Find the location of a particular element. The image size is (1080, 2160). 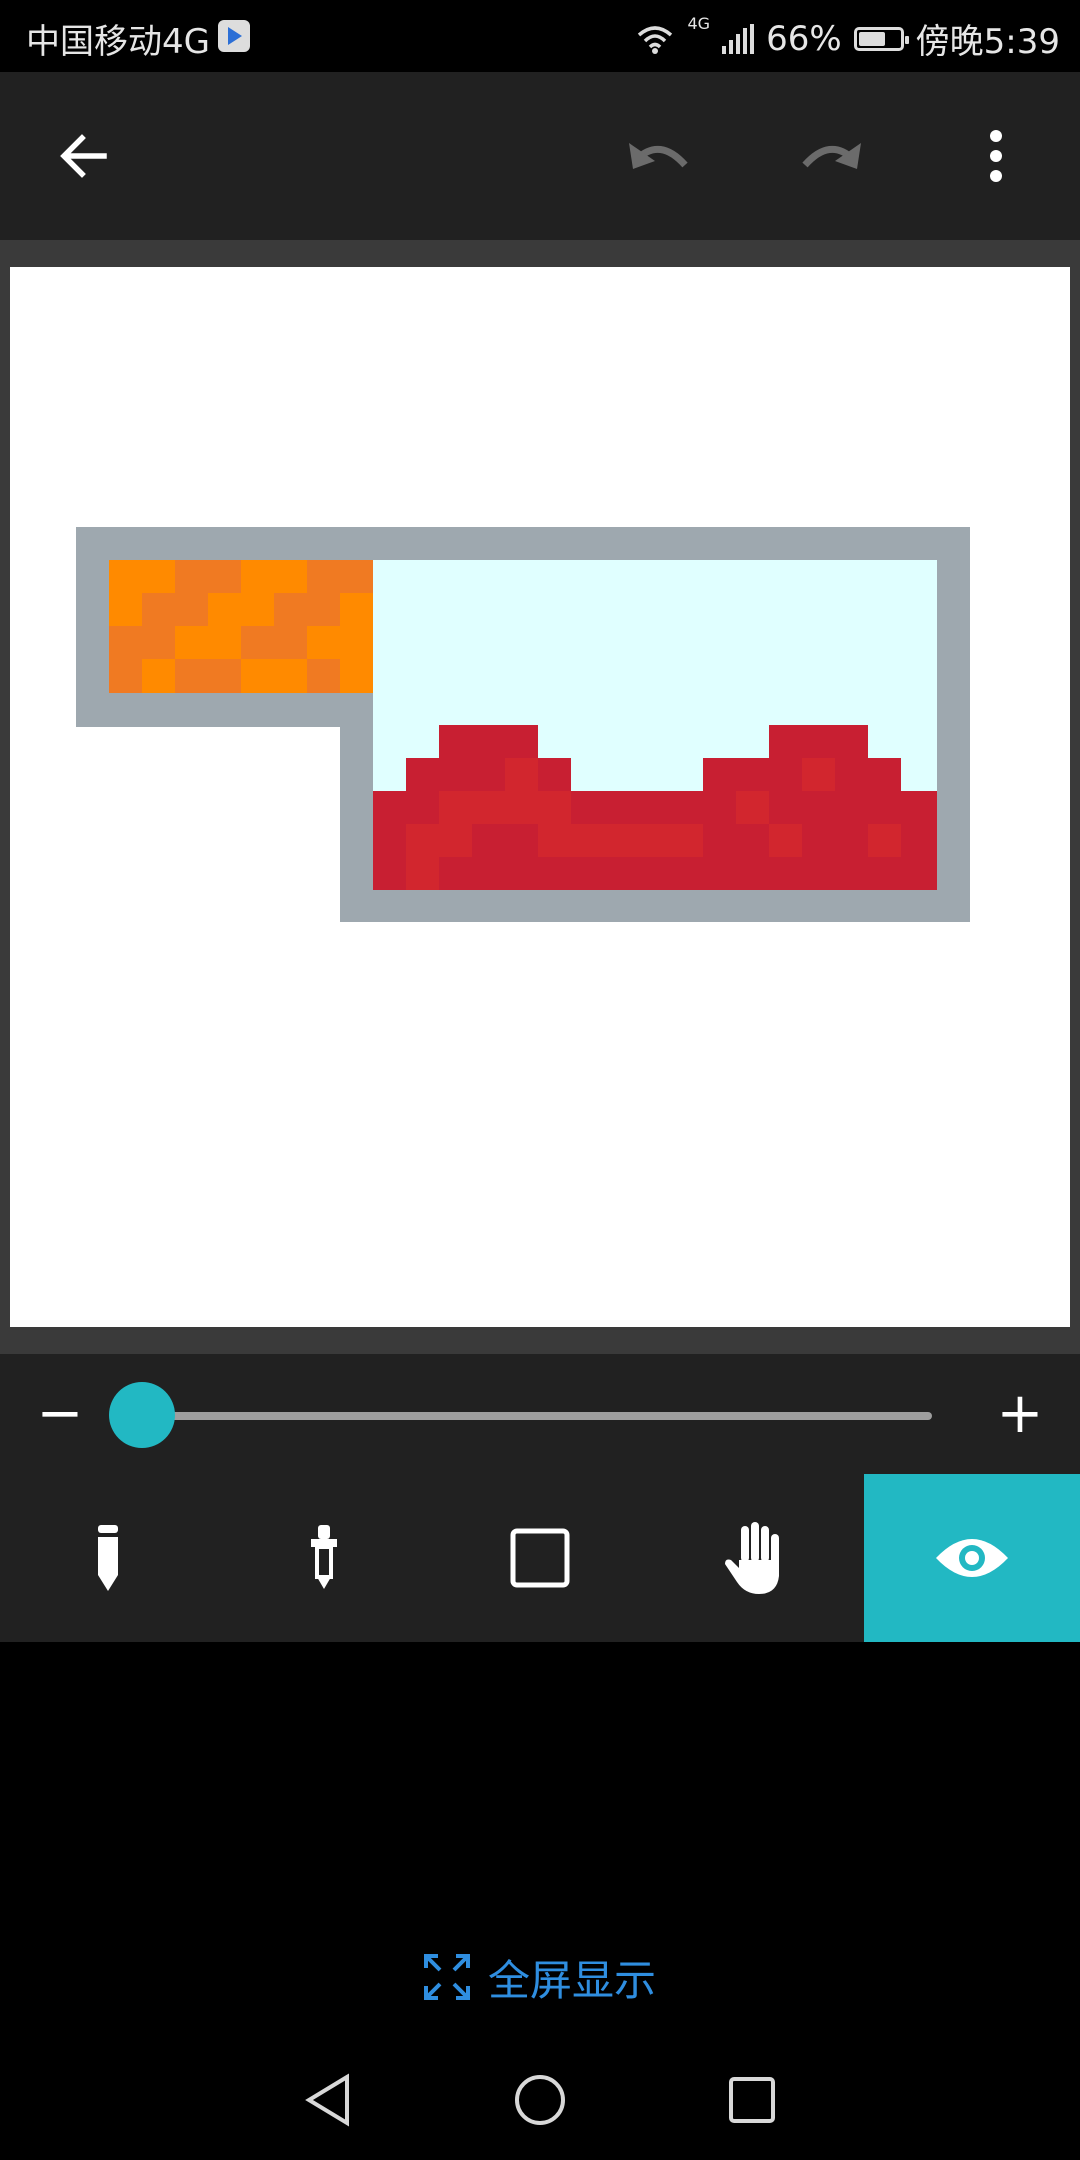

eyedropper-icon is located at coordinates (324, 1557).